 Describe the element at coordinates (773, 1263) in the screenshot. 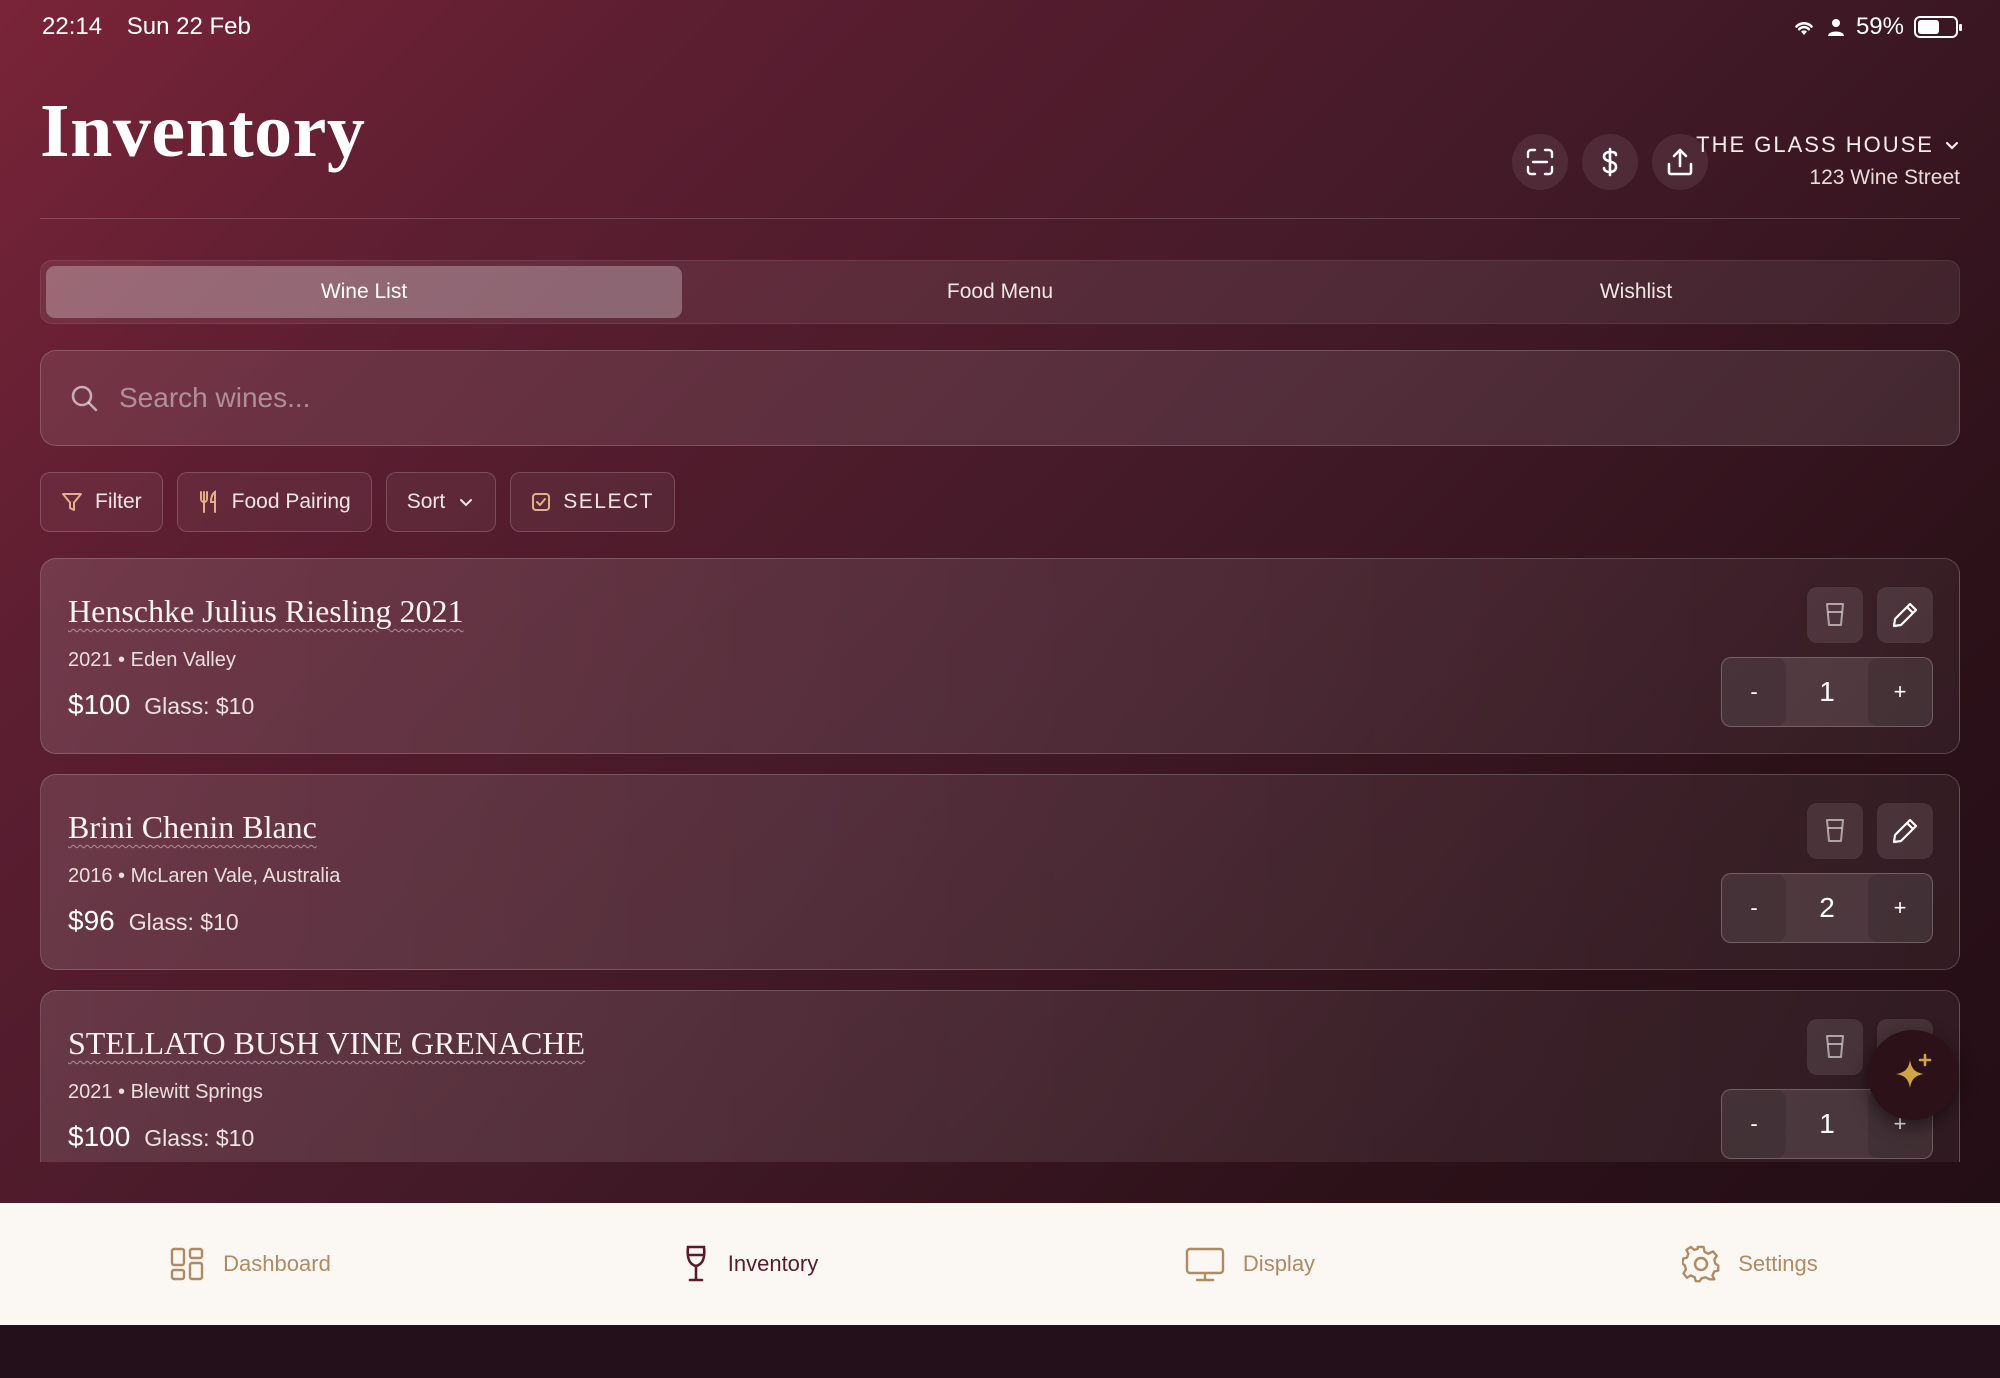

I see `nav-label: Inventory` at that location.